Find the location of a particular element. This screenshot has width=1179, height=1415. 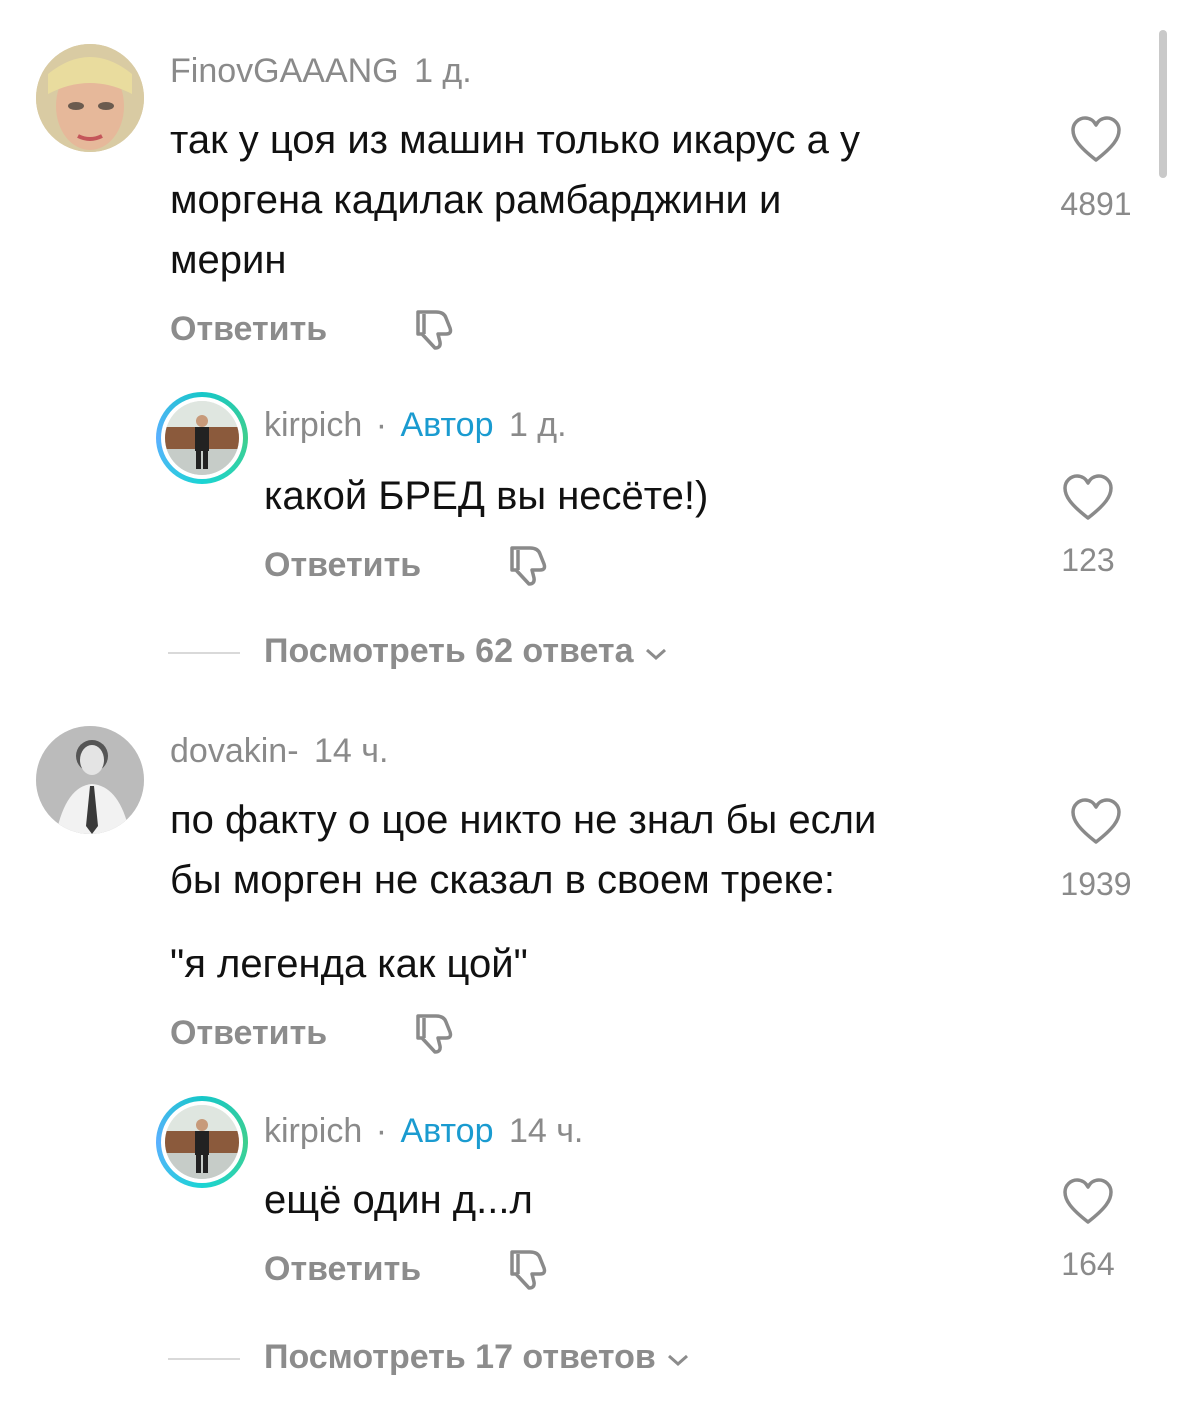

comment-text-line: бы морген не сказал в своем треке: is located at coordinates (502, 880).